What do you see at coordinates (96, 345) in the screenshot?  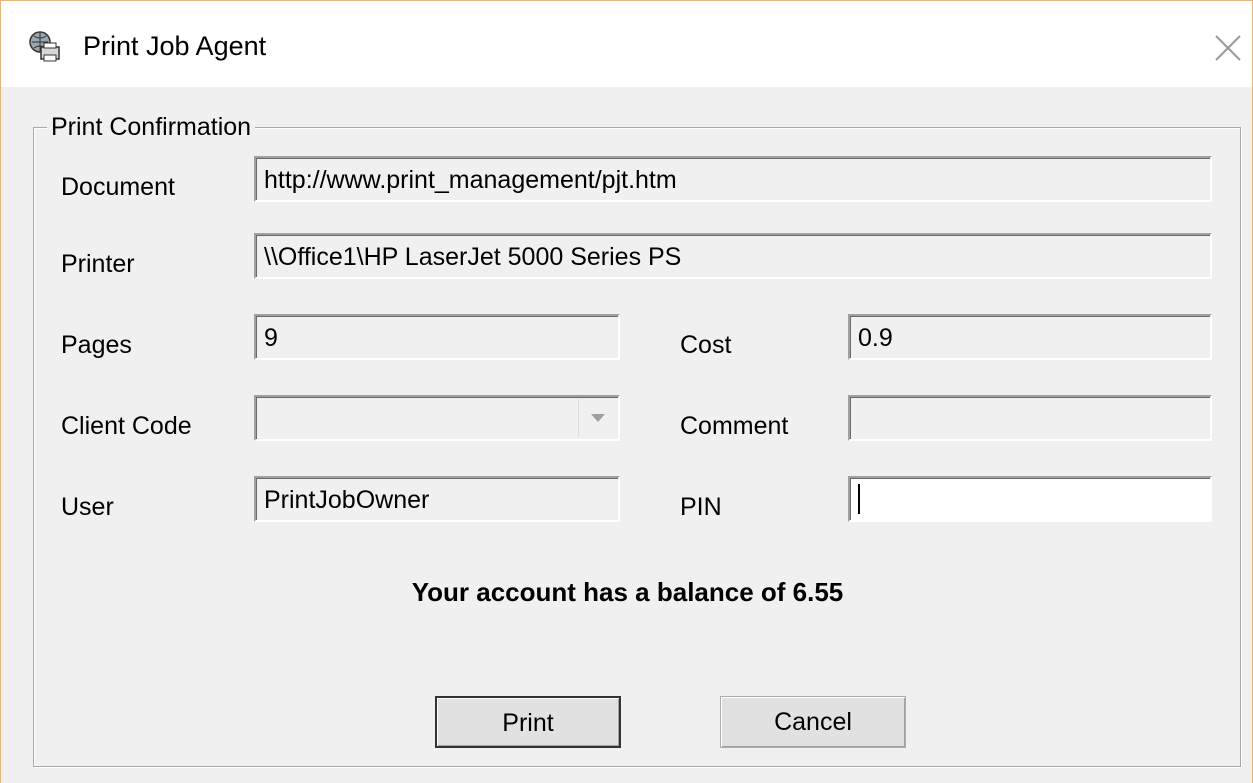 I see `pages-label: Pages` at bounding box center [96, 345].